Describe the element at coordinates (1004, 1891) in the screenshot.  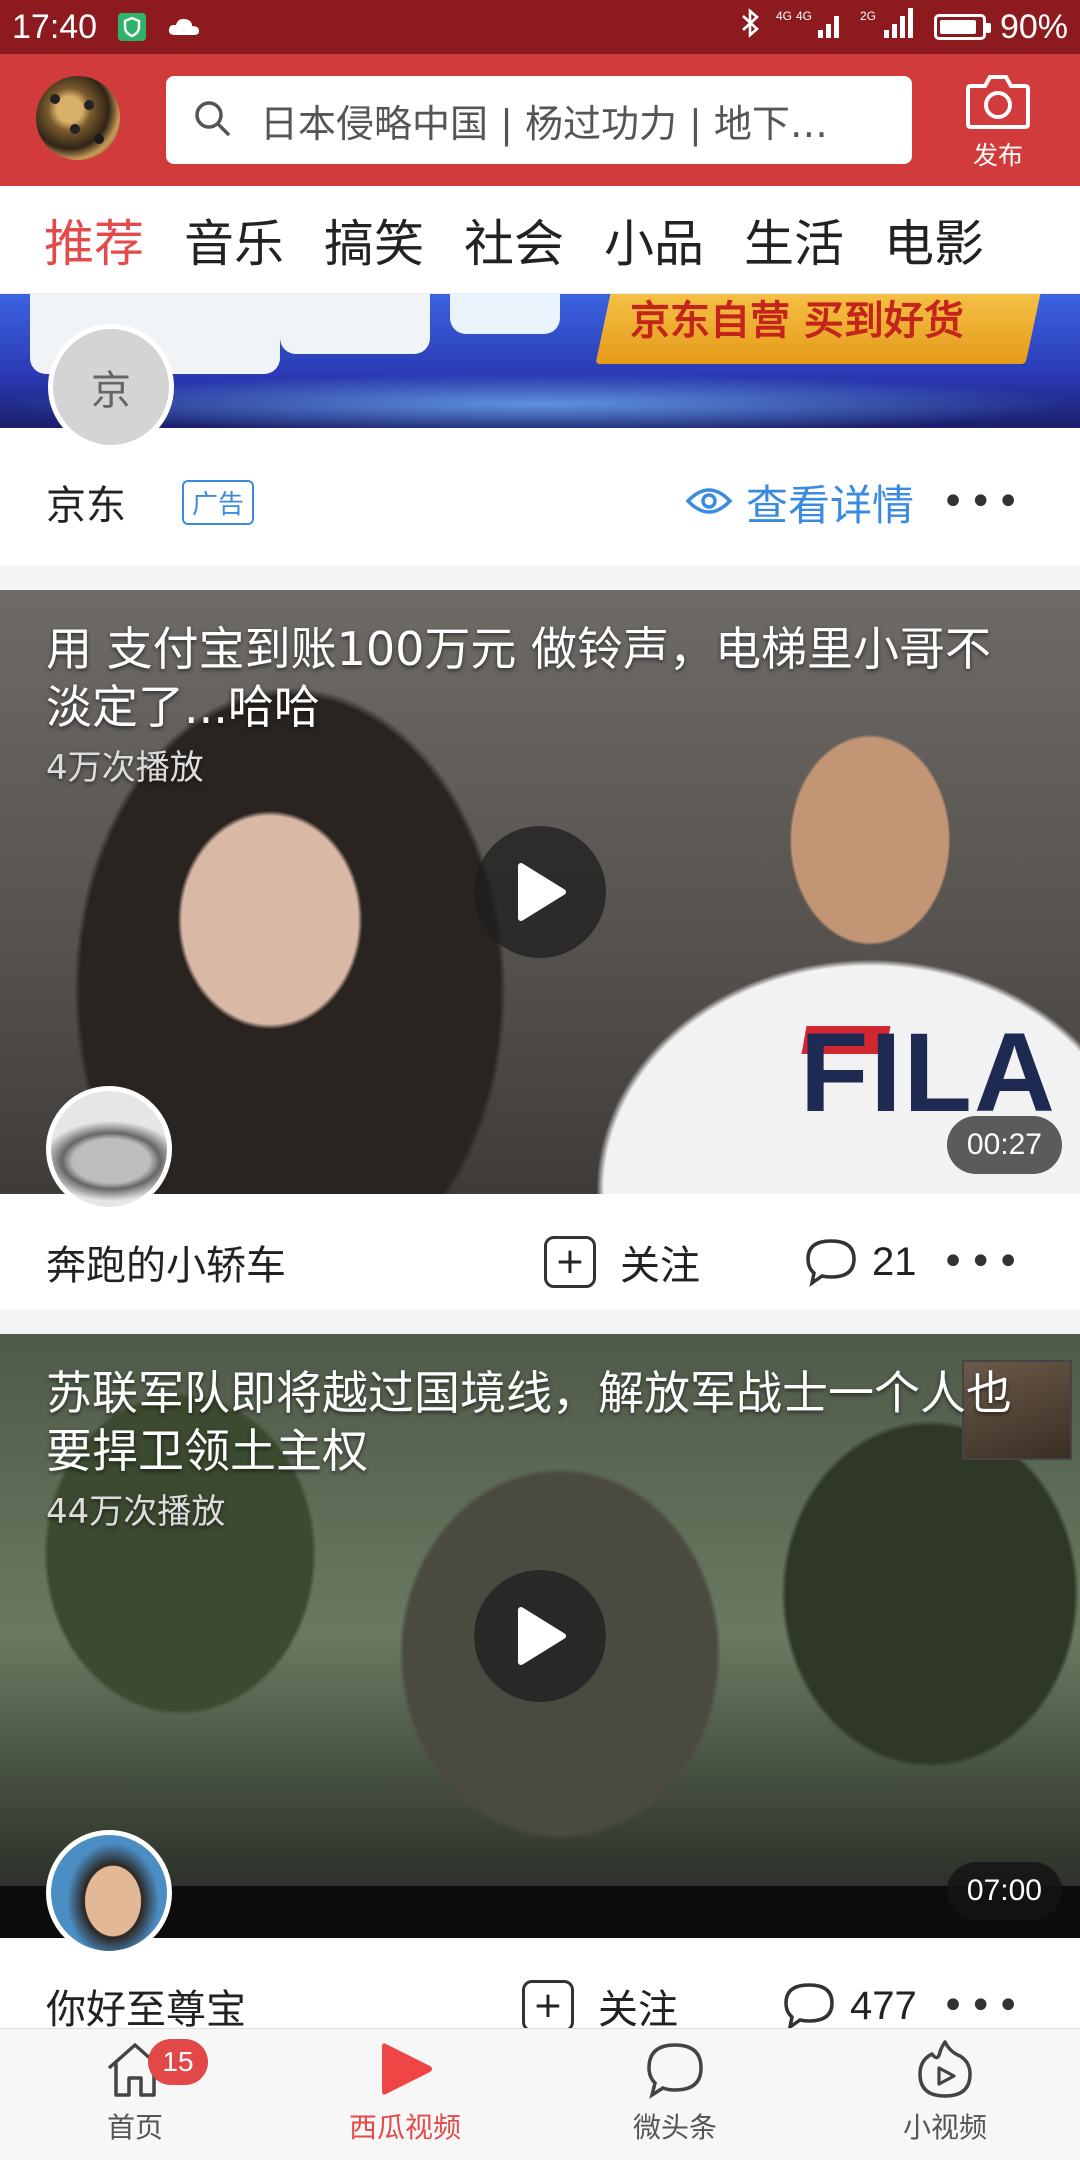
I see `video-duration: 07:00` at that location.